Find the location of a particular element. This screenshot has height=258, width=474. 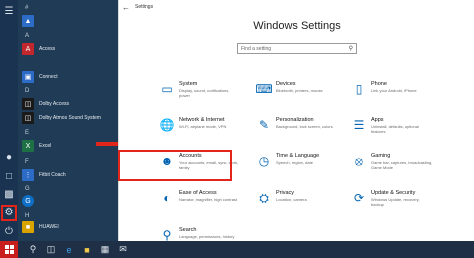

folder-tile-icon: ■ is located at coordinates (28, 227).